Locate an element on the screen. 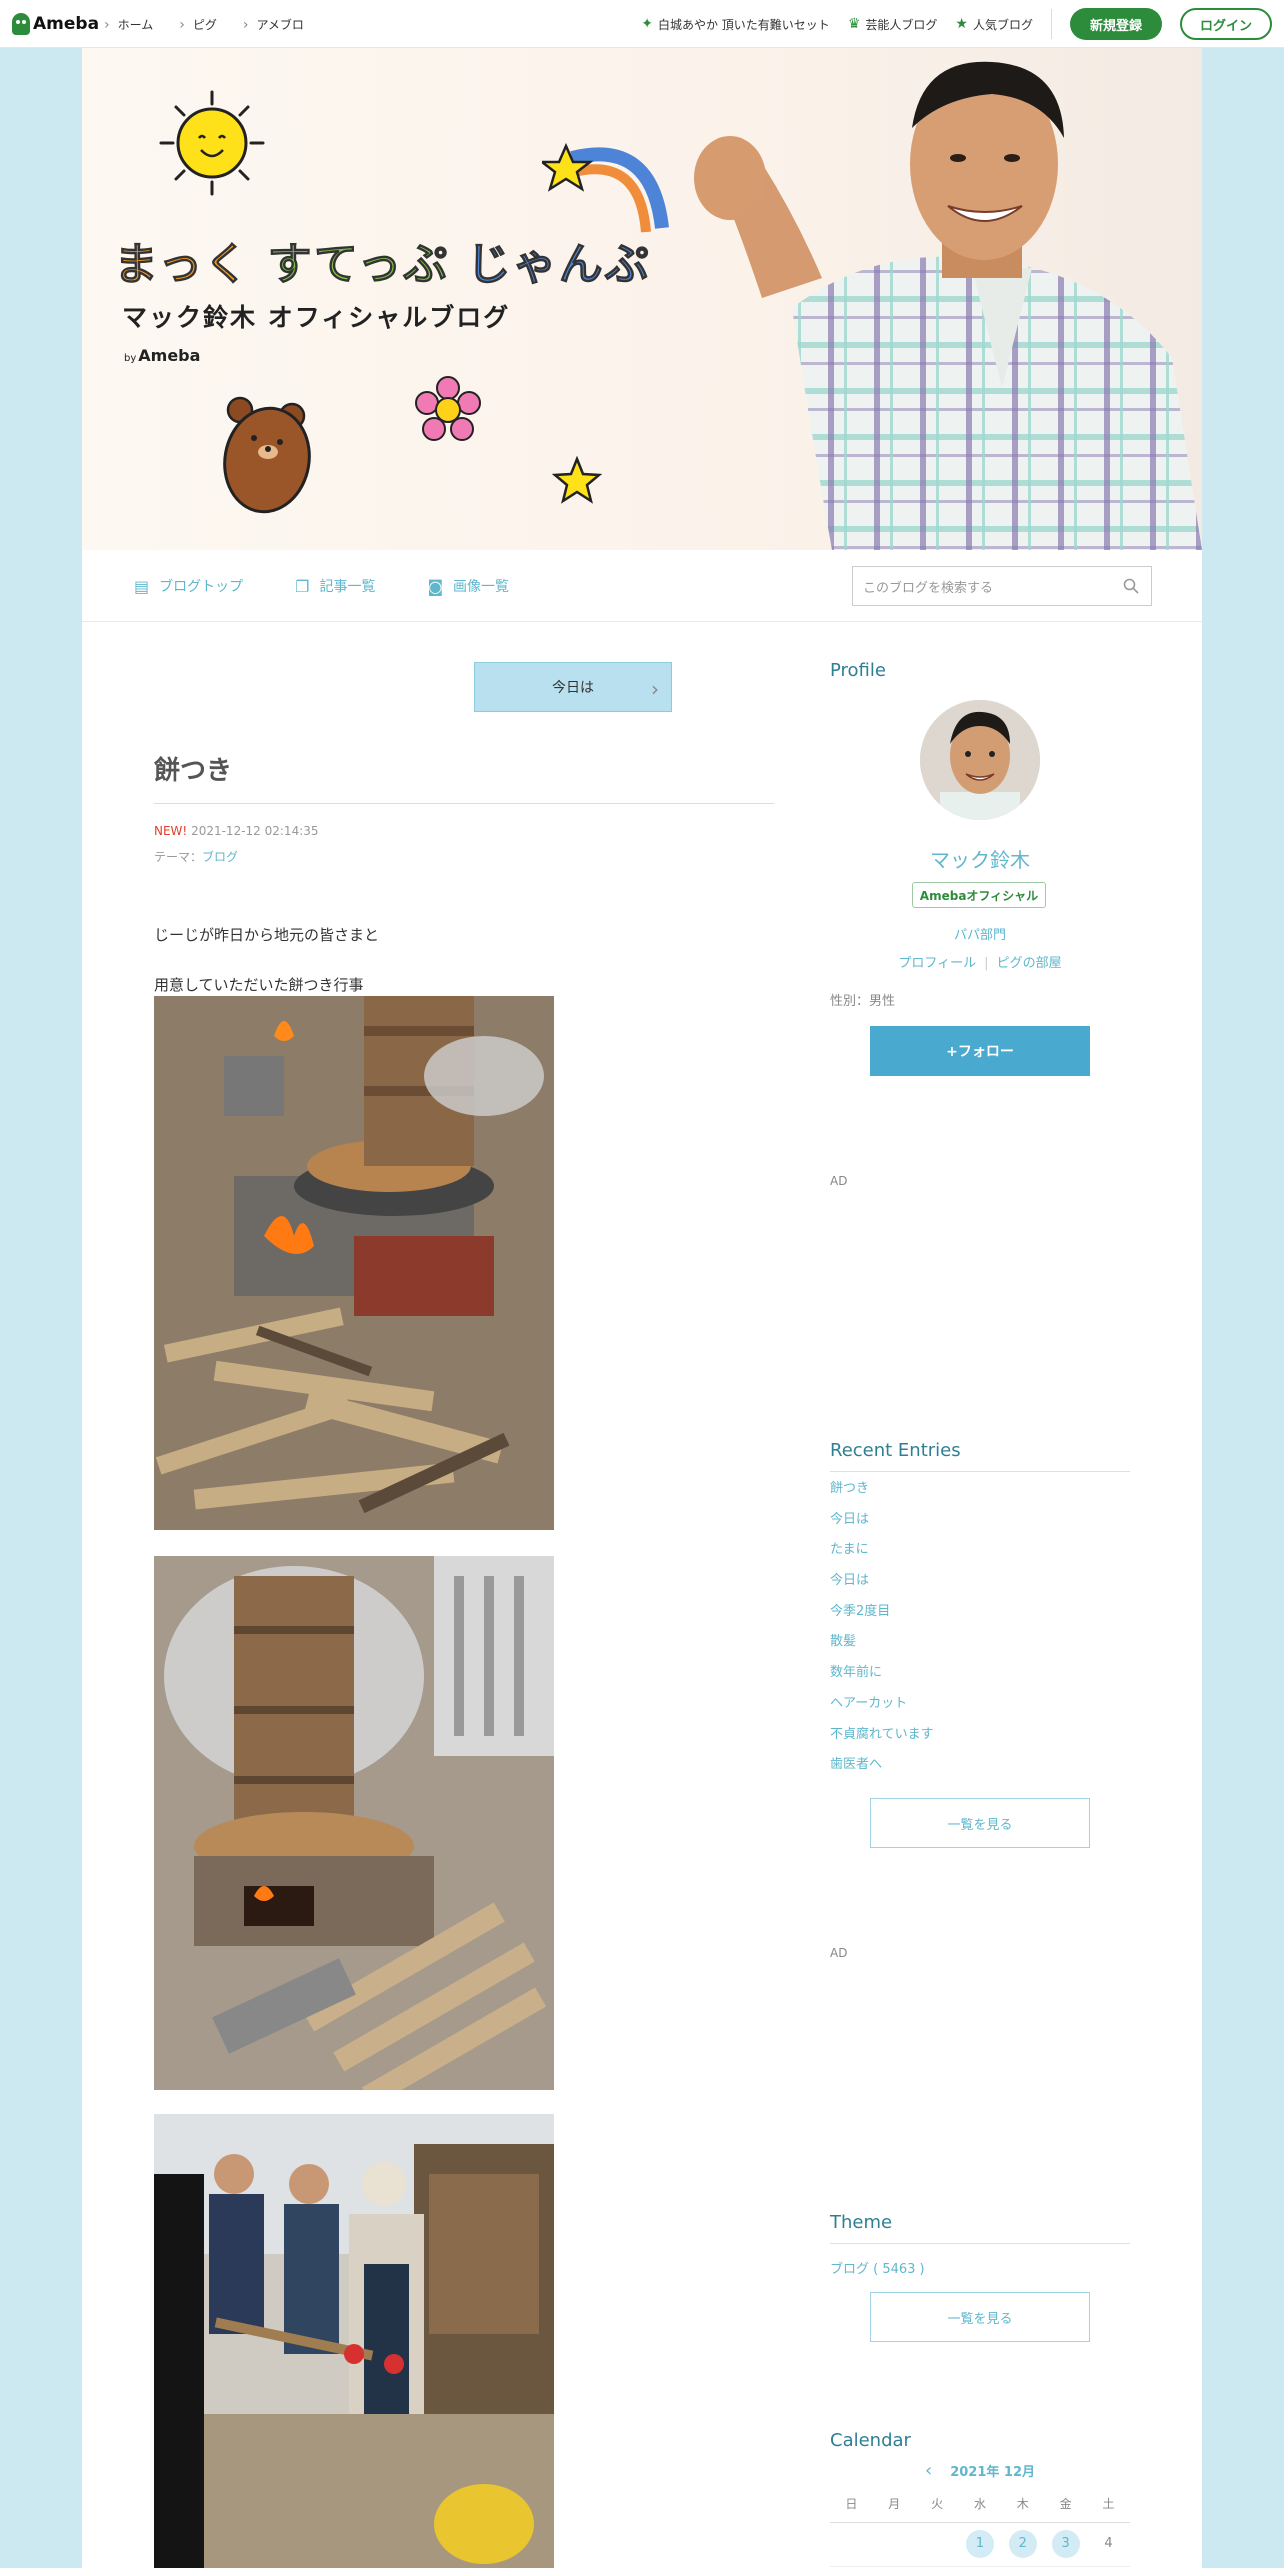 The height and width of the screenshot is (2568, 1284). calendar-day: 1 is located at coordinates (980, 2544).